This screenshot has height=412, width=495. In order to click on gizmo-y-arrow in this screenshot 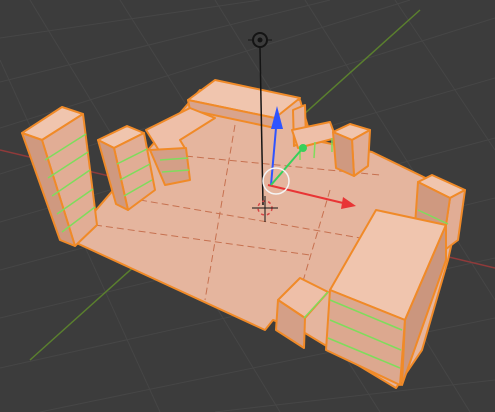, I will do `click(303, 148)`.